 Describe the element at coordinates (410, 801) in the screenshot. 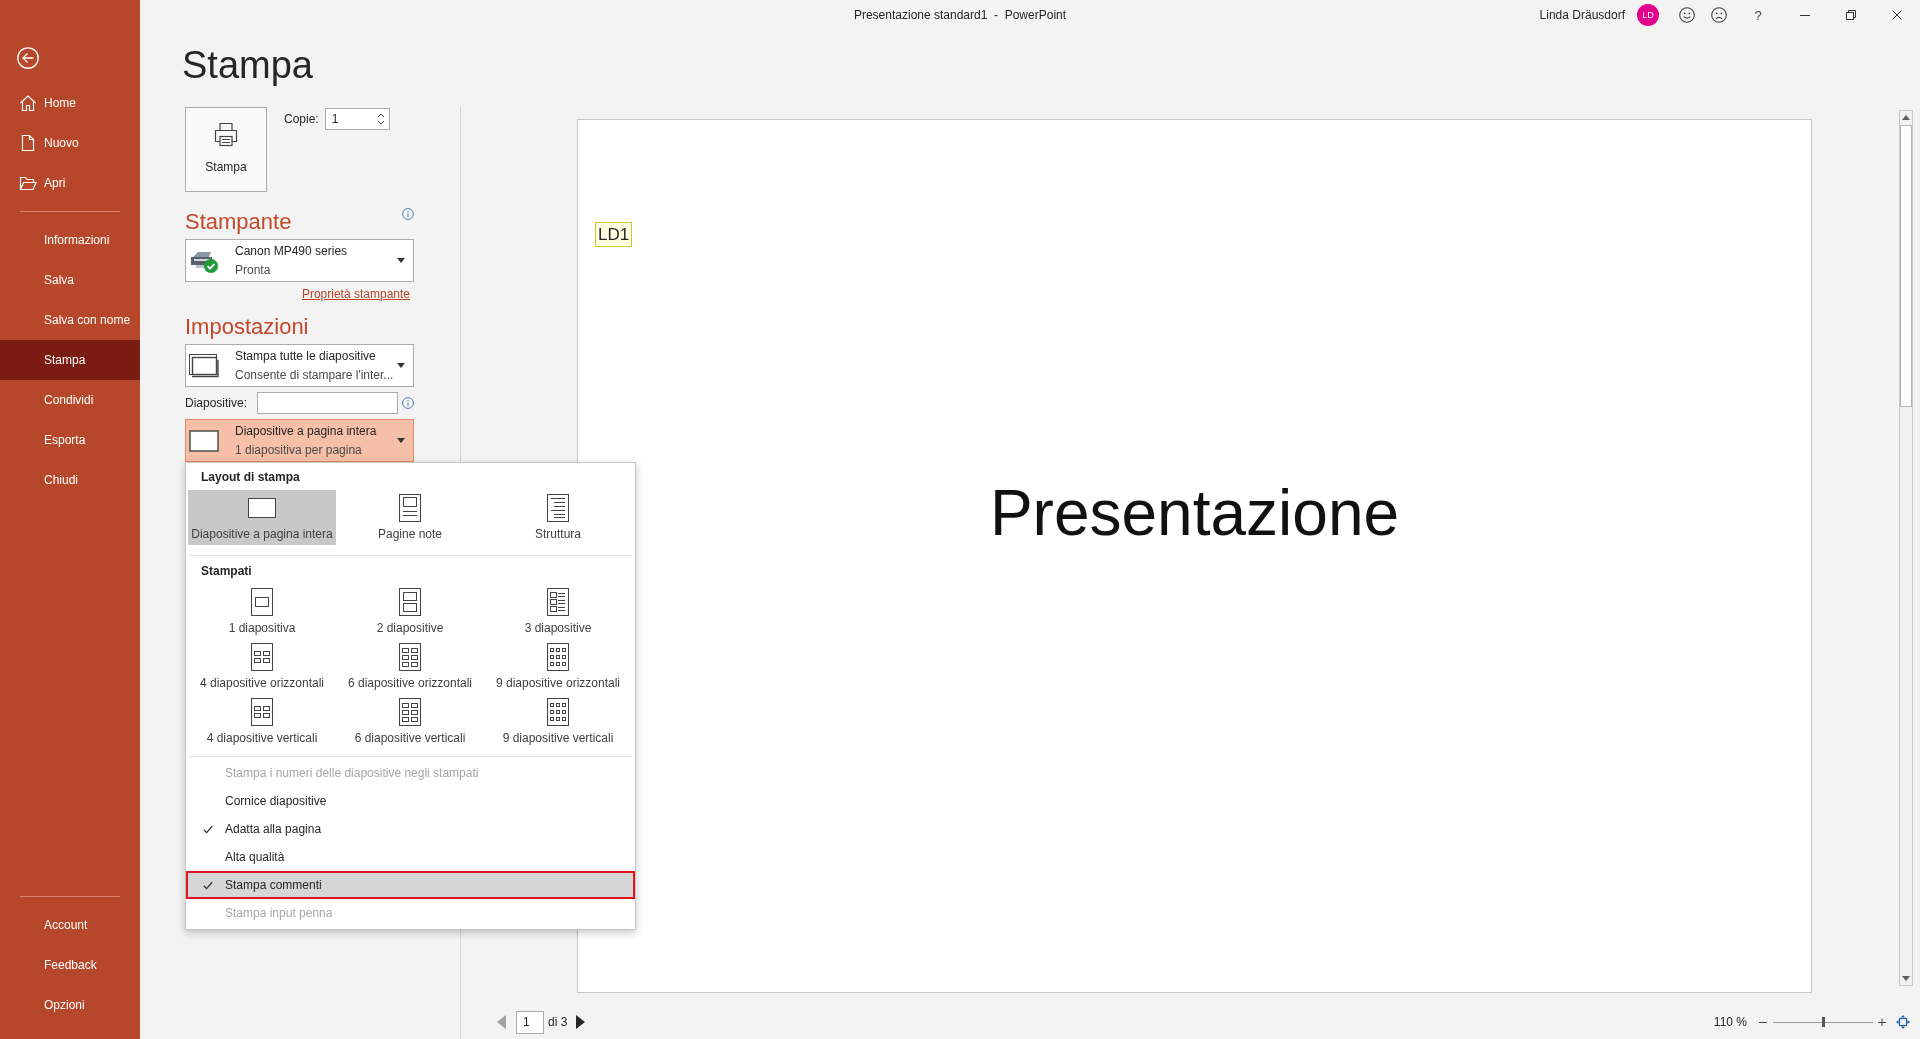

I see `menu-option: Cornice diapositive` at that location.